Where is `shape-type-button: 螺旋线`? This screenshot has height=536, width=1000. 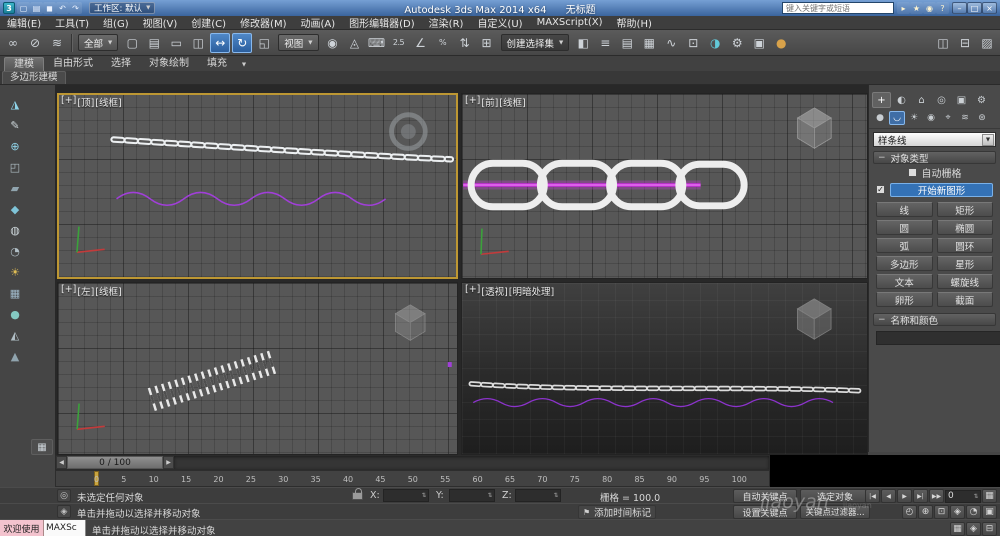
shape-type-button: 螺旋线 is located at coordinates (964, 281).